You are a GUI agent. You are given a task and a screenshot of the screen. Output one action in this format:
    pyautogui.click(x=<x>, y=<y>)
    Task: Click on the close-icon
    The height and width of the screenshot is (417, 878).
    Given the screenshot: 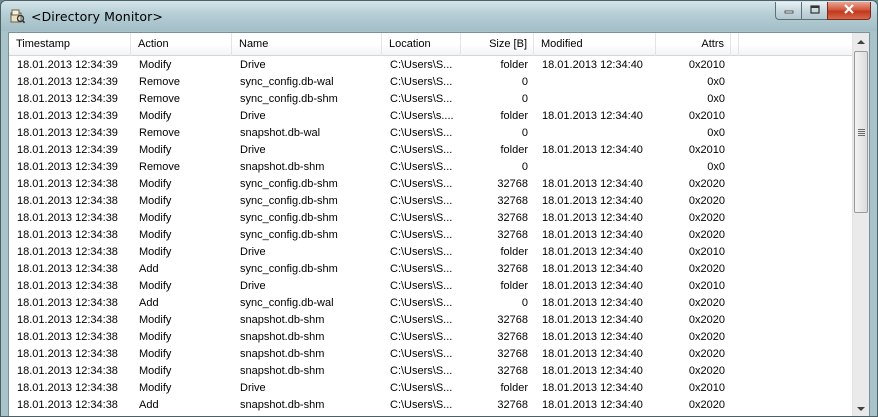 What is the action you would take?
    pyautogui.click(x=849, y=10)
    